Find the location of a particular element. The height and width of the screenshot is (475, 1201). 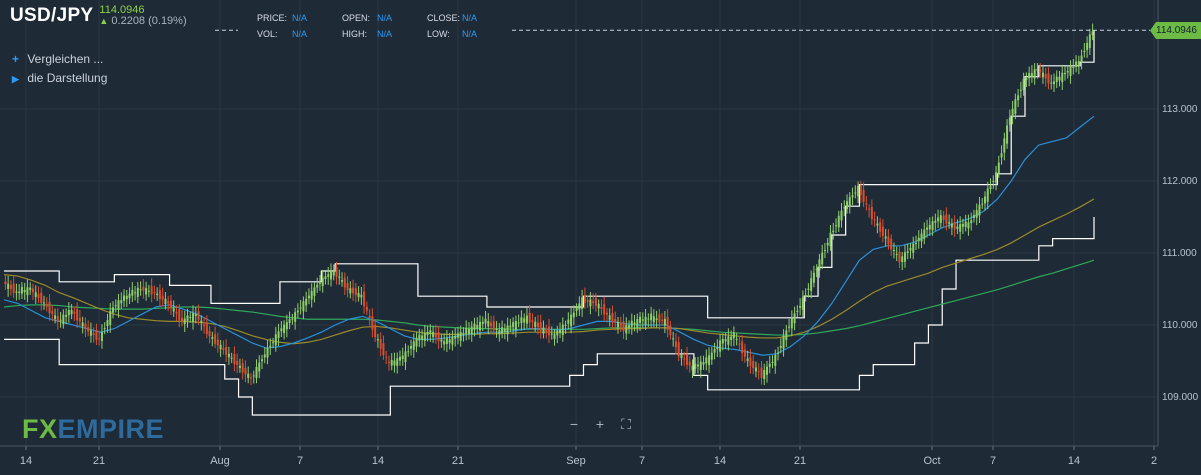

x-tick-label: Sep is located at coordinates (576, 461).